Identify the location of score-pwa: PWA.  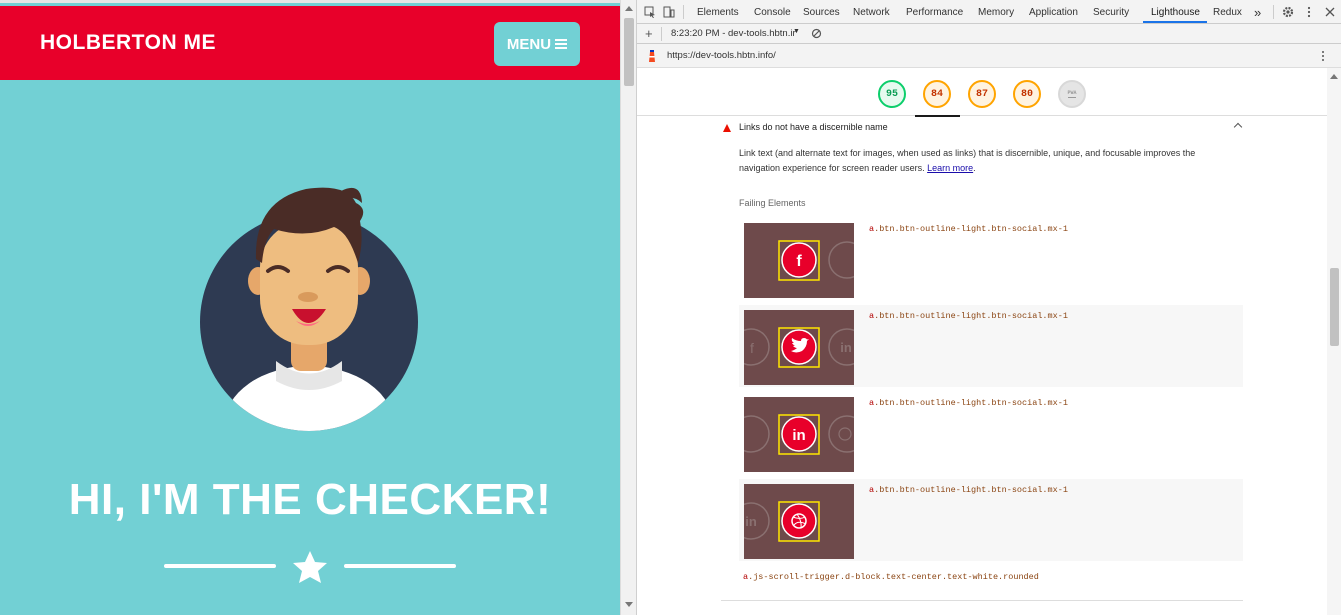
(1072, 94).